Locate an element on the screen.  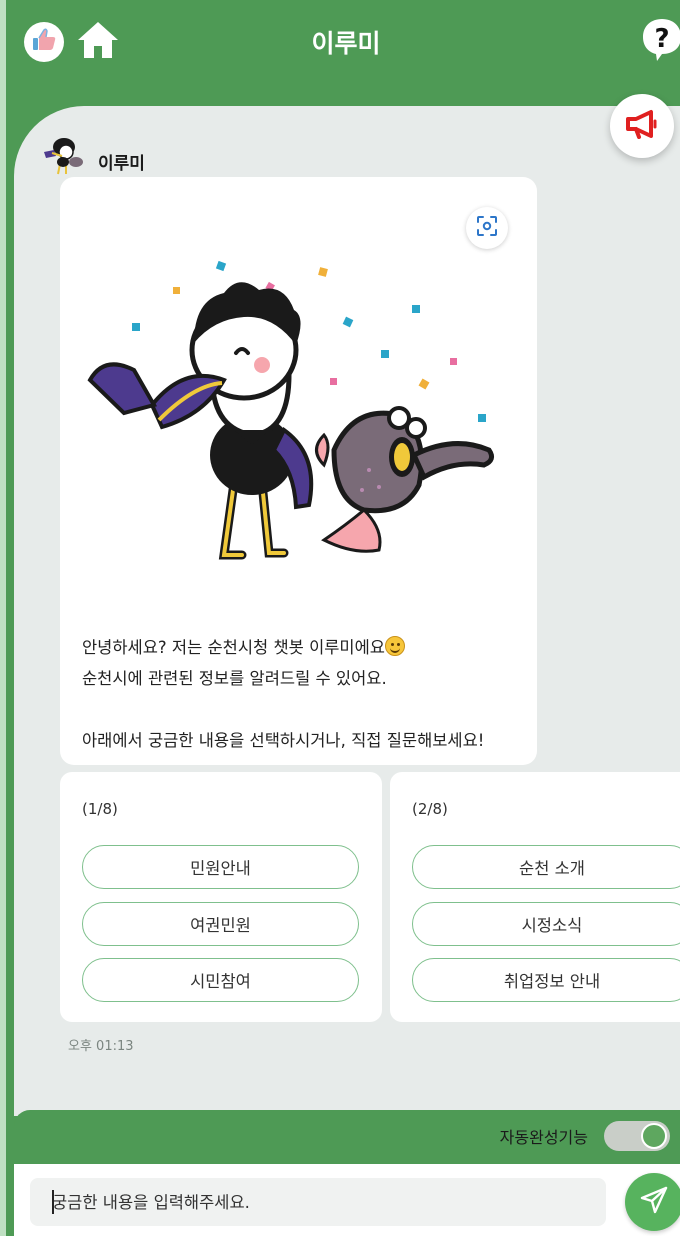
quick-reply-card: (1/8) 민원안내 여권민원 시민참여 is located at coordinates (221, 897).